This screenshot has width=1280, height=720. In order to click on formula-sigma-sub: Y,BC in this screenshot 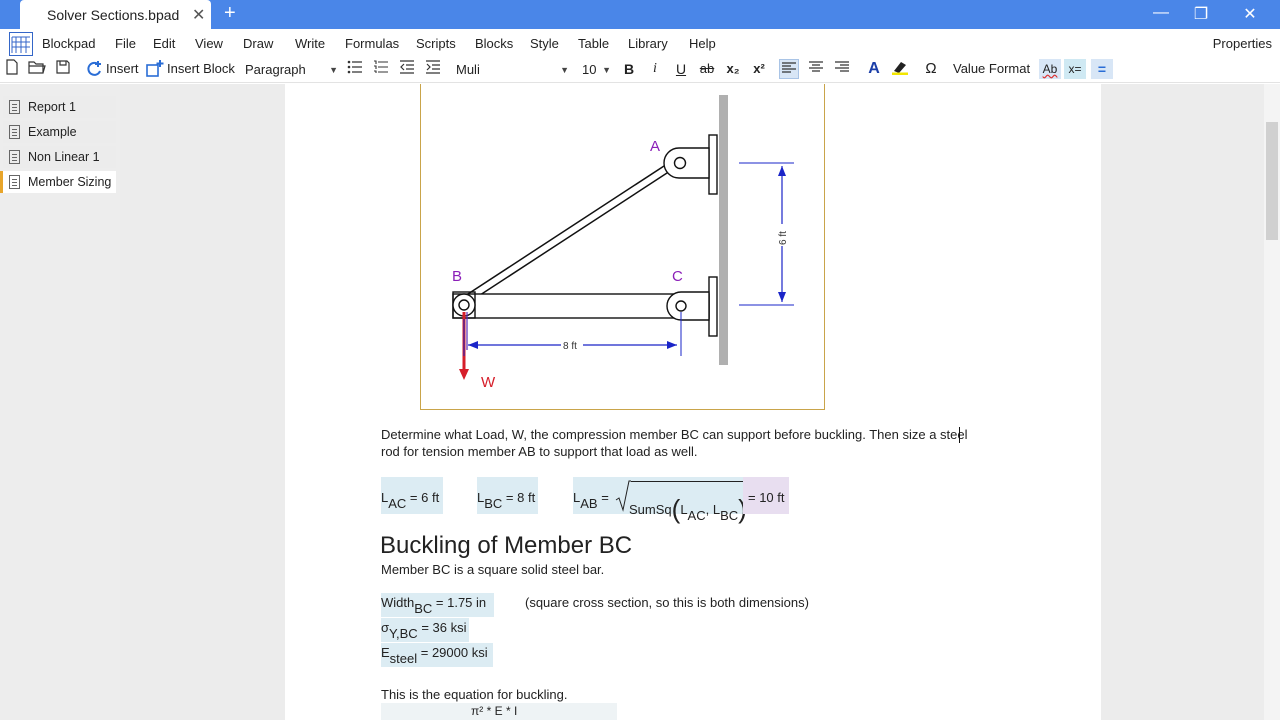, I will do `click(403, 633)`.